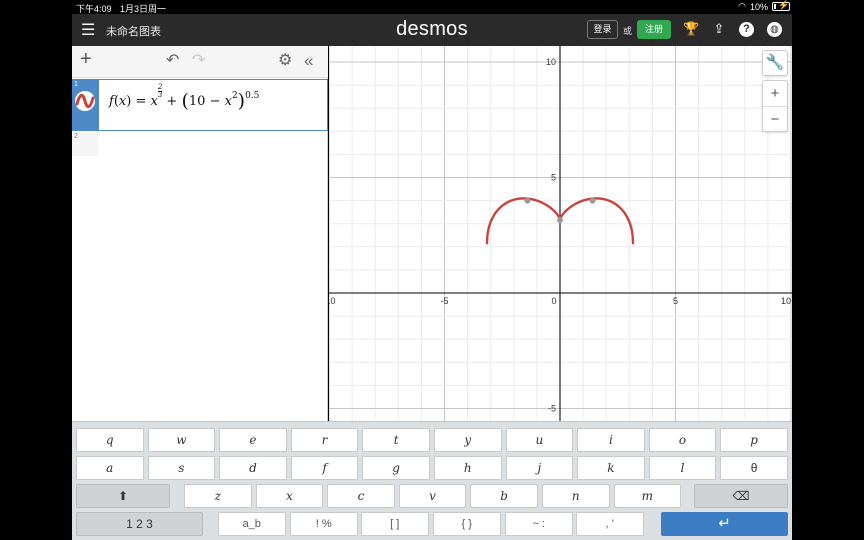 Image resolution: width=864 pixels, height=540 pixels. What do you see at coordinates (539, 468) in the screenshot?
I see `key-j: j` at bounding box center [539, 468].